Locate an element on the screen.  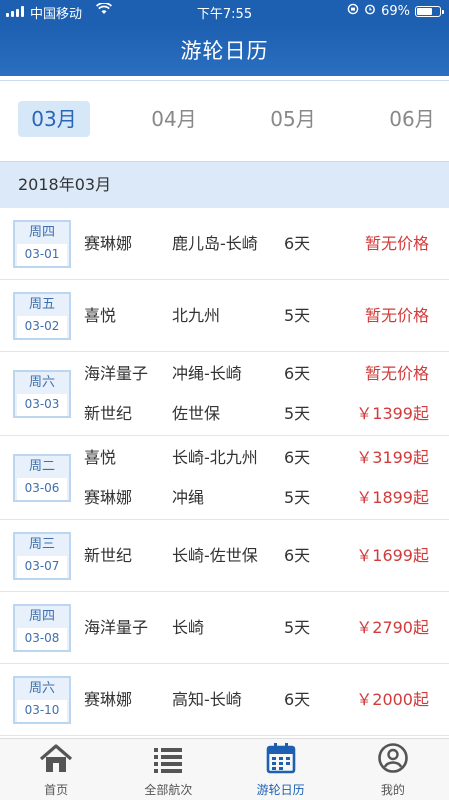
voyage-item: 赛琳娜 鹿儿岛-长崎 6天 暂无价格 is located at coordinates (224, 244).